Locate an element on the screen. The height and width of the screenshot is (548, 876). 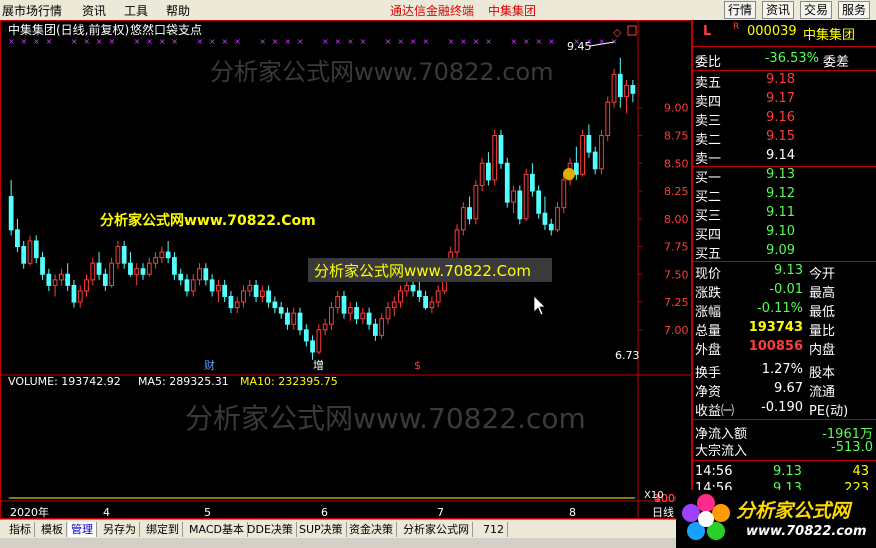
bid-row: 买五 9.09 is located at coordinates (784, 252).